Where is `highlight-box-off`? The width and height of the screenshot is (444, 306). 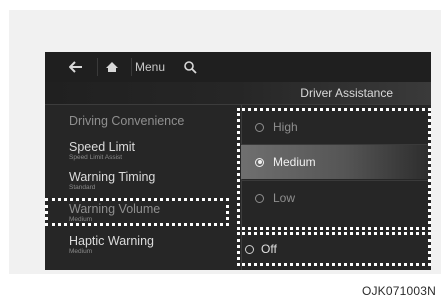 highlight-box-off is located at coordinates (334, 249).